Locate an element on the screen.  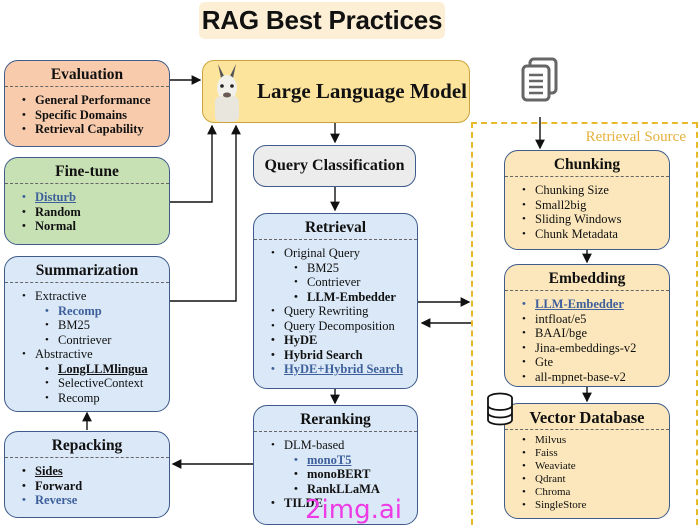
llama-icon is located at coordinates (227, 92).